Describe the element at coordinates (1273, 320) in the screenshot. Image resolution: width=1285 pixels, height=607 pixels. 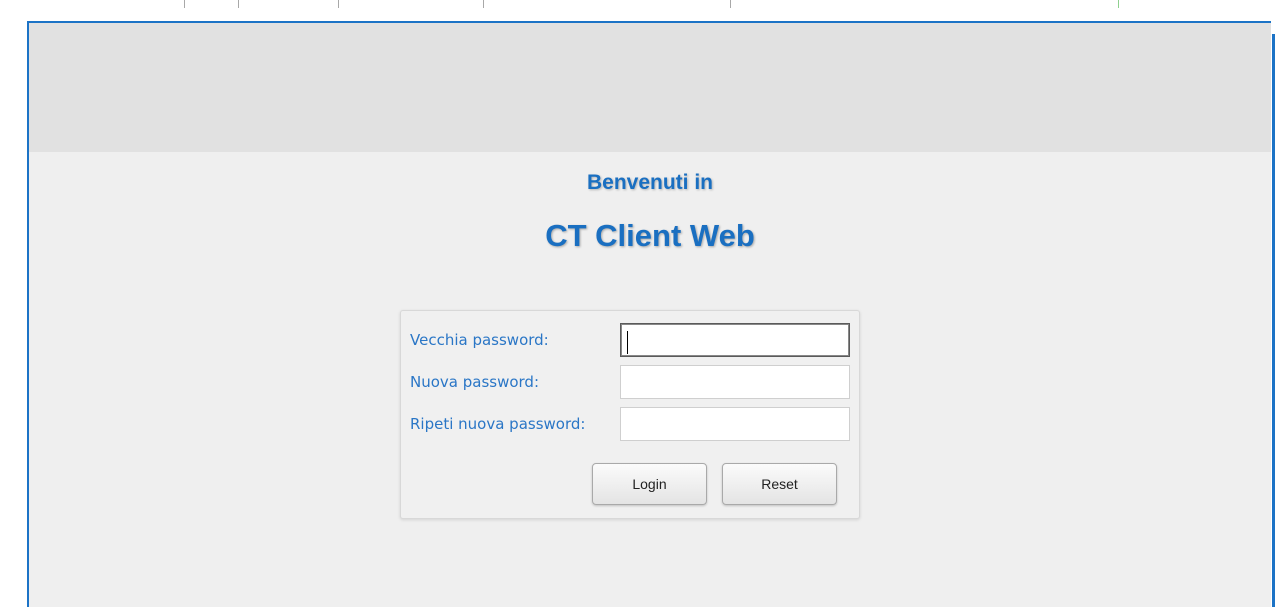
I see `frame-right-border` at that location.